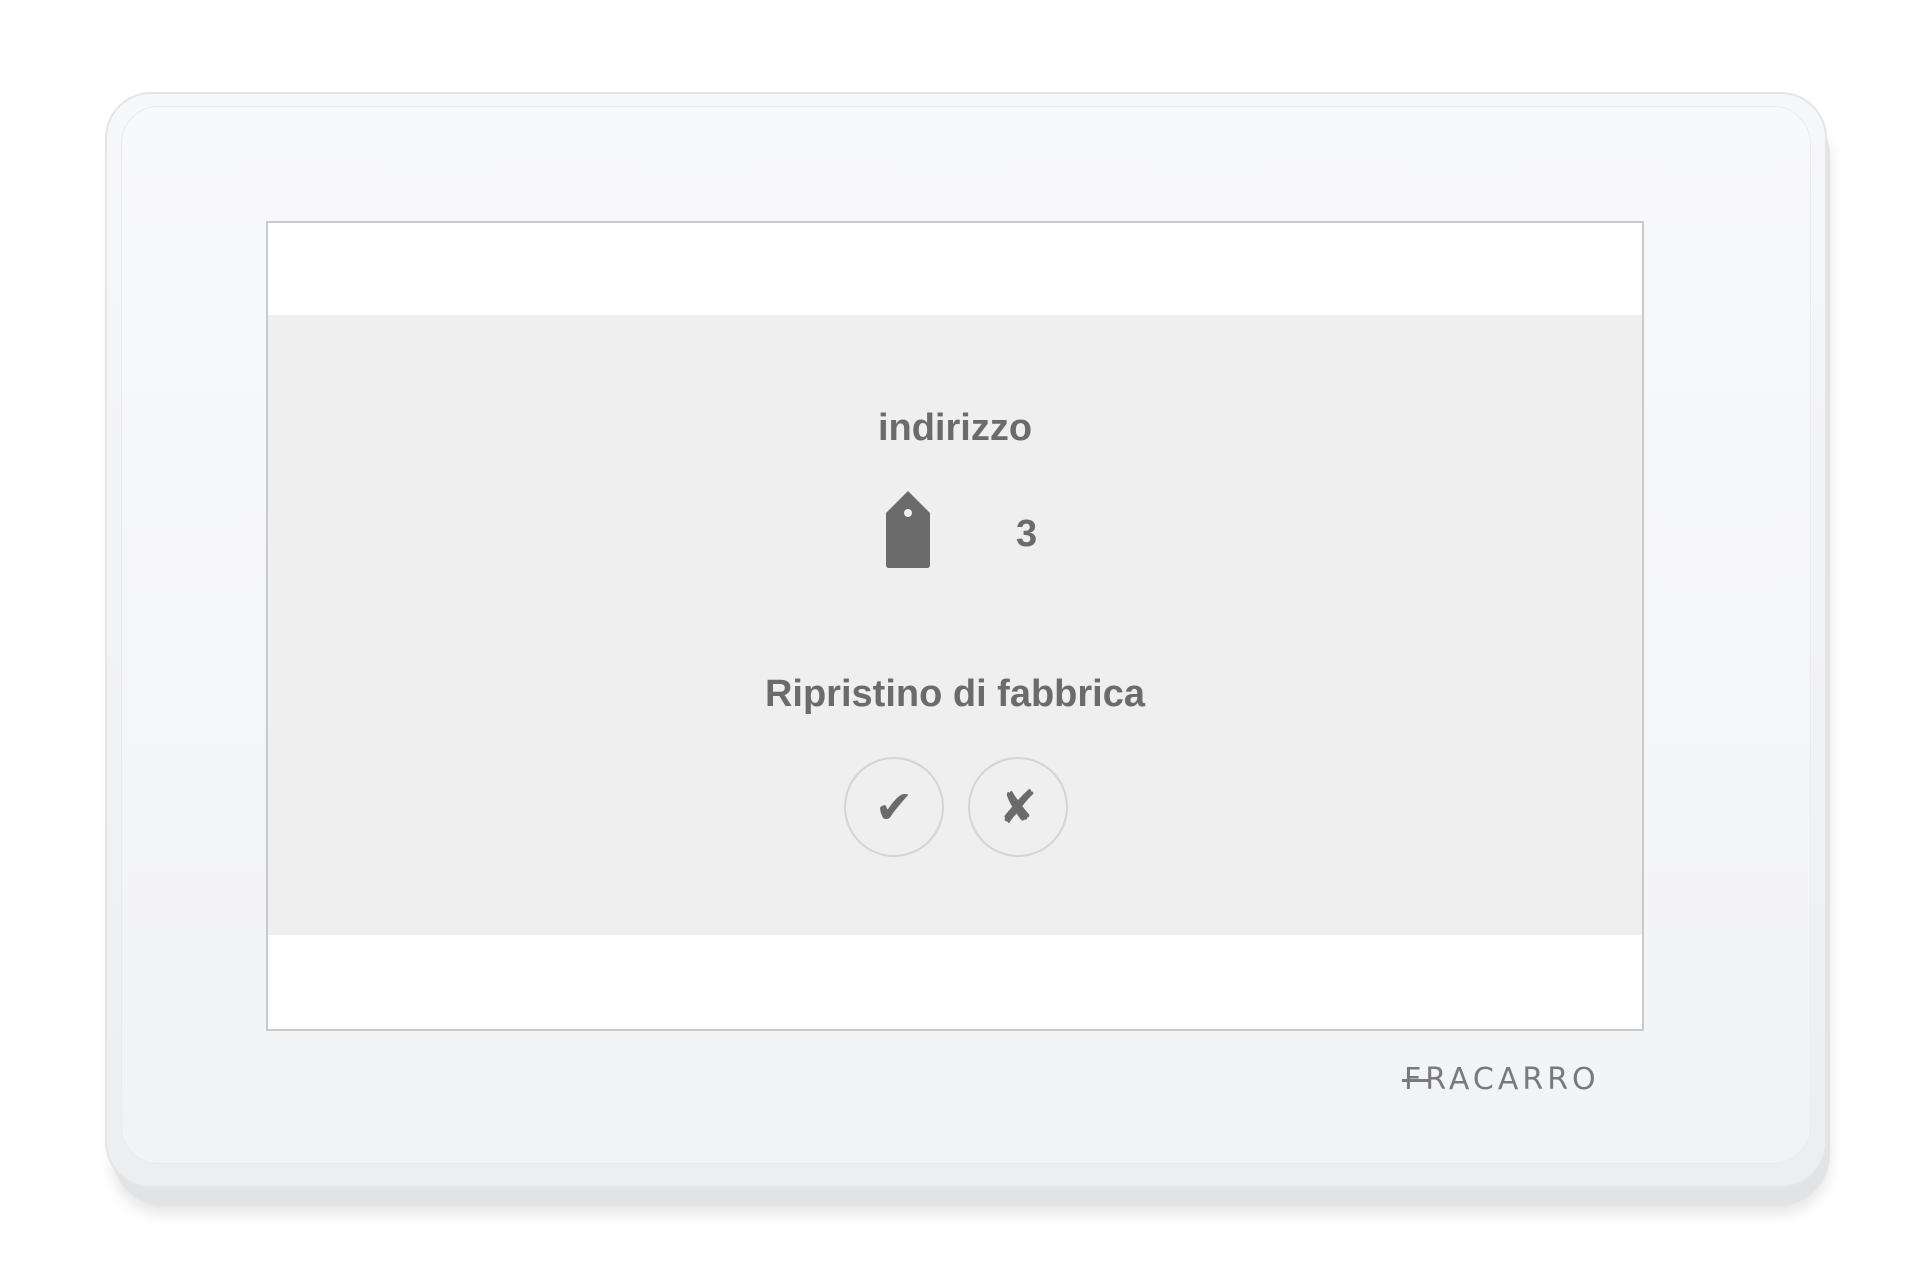 The width and height of the screenshot is (1932, 1274). I want to click on brand-logo: FRACARRO, so click(1502, 1079).